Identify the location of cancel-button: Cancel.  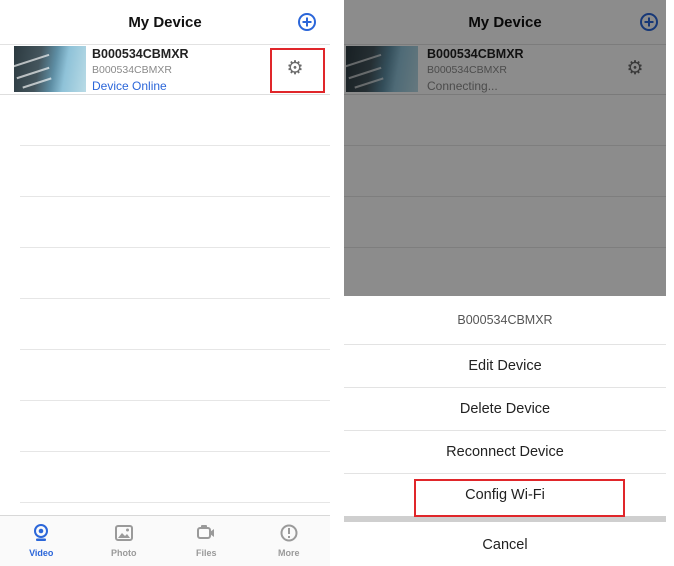
(505, 545).